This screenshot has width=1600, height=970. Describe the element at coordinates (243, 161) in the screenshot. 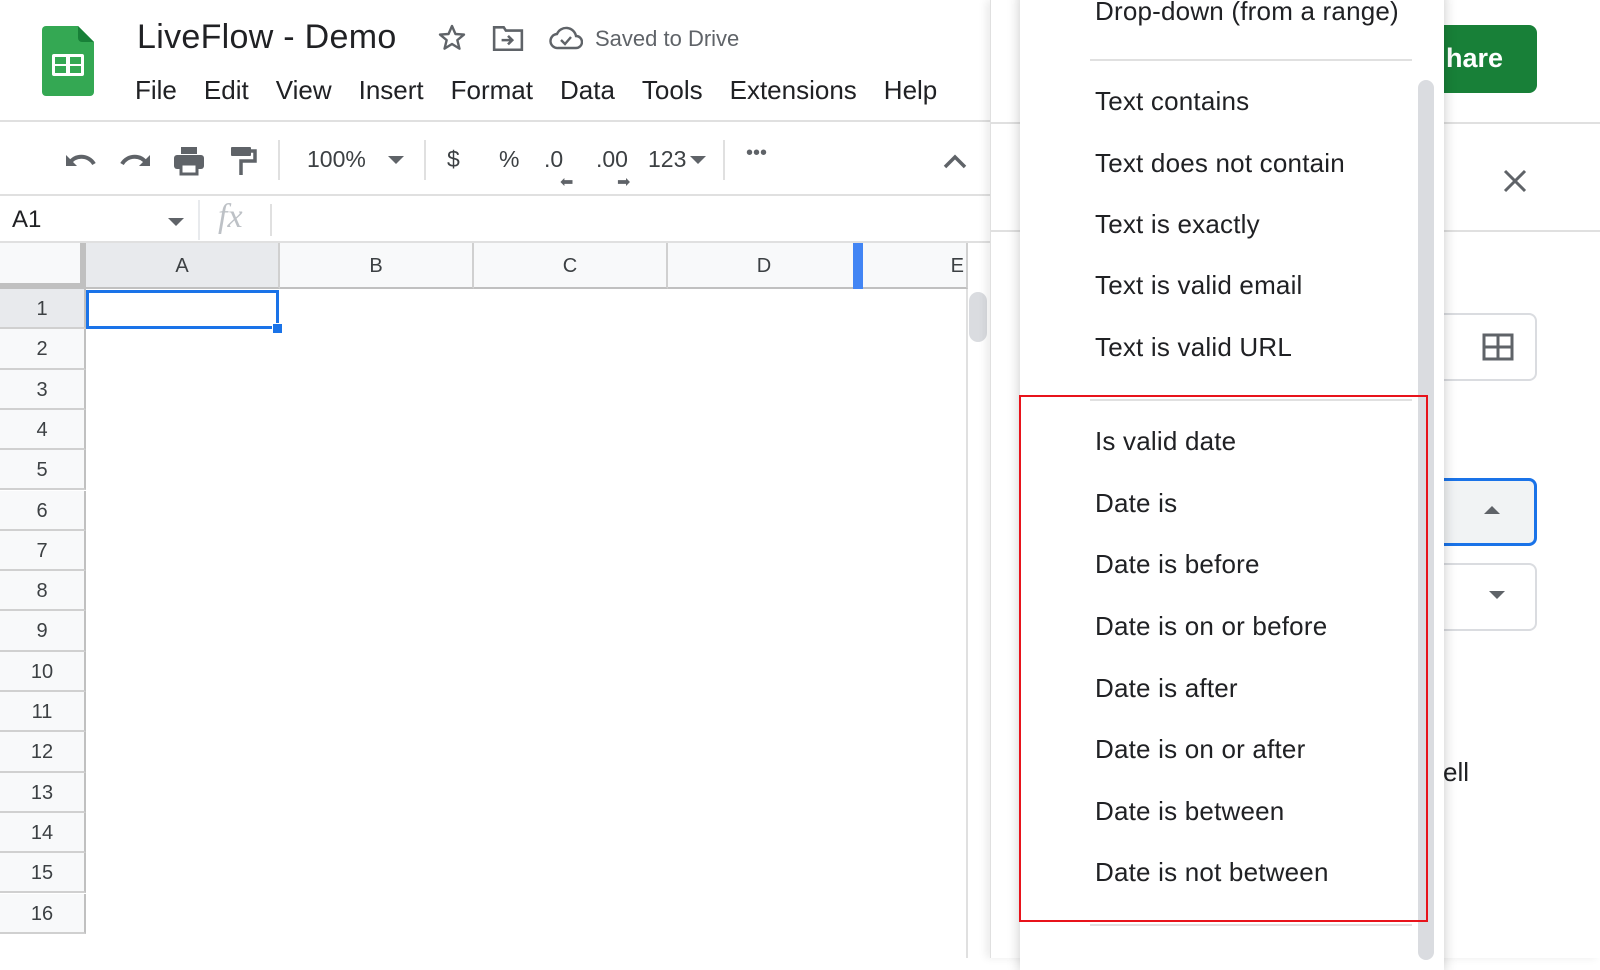

I see `paint-format-icon` at that location.